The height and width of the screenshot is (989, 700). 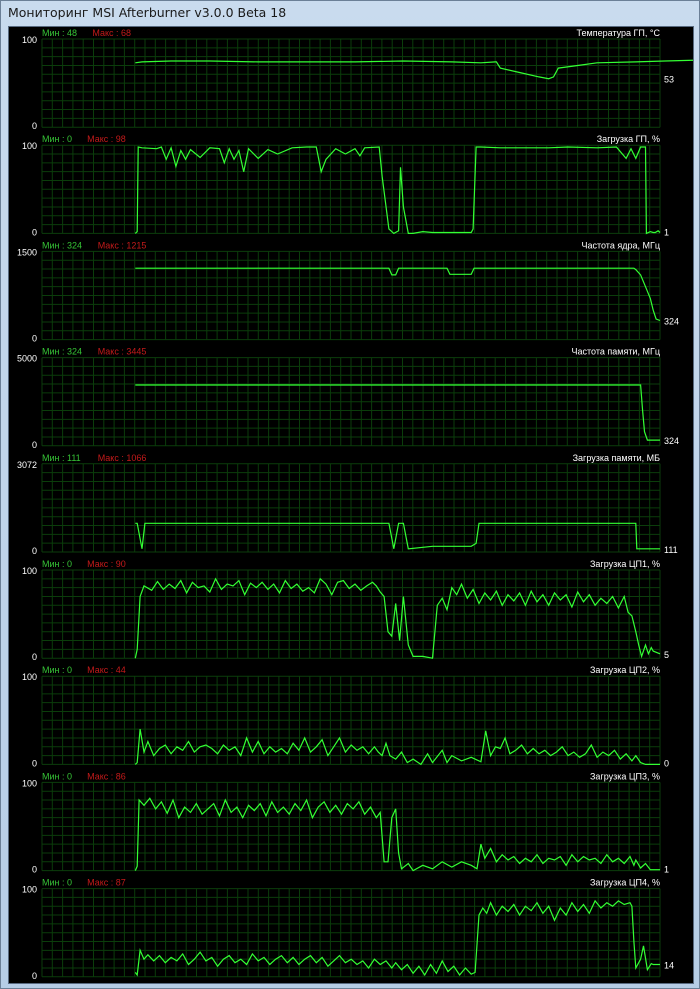 I want to click on graph-panel-gpu-load: Мин : 0 Макс : 98 Загрузка ГП, % 100 0 1, so click(x=345, y=185).